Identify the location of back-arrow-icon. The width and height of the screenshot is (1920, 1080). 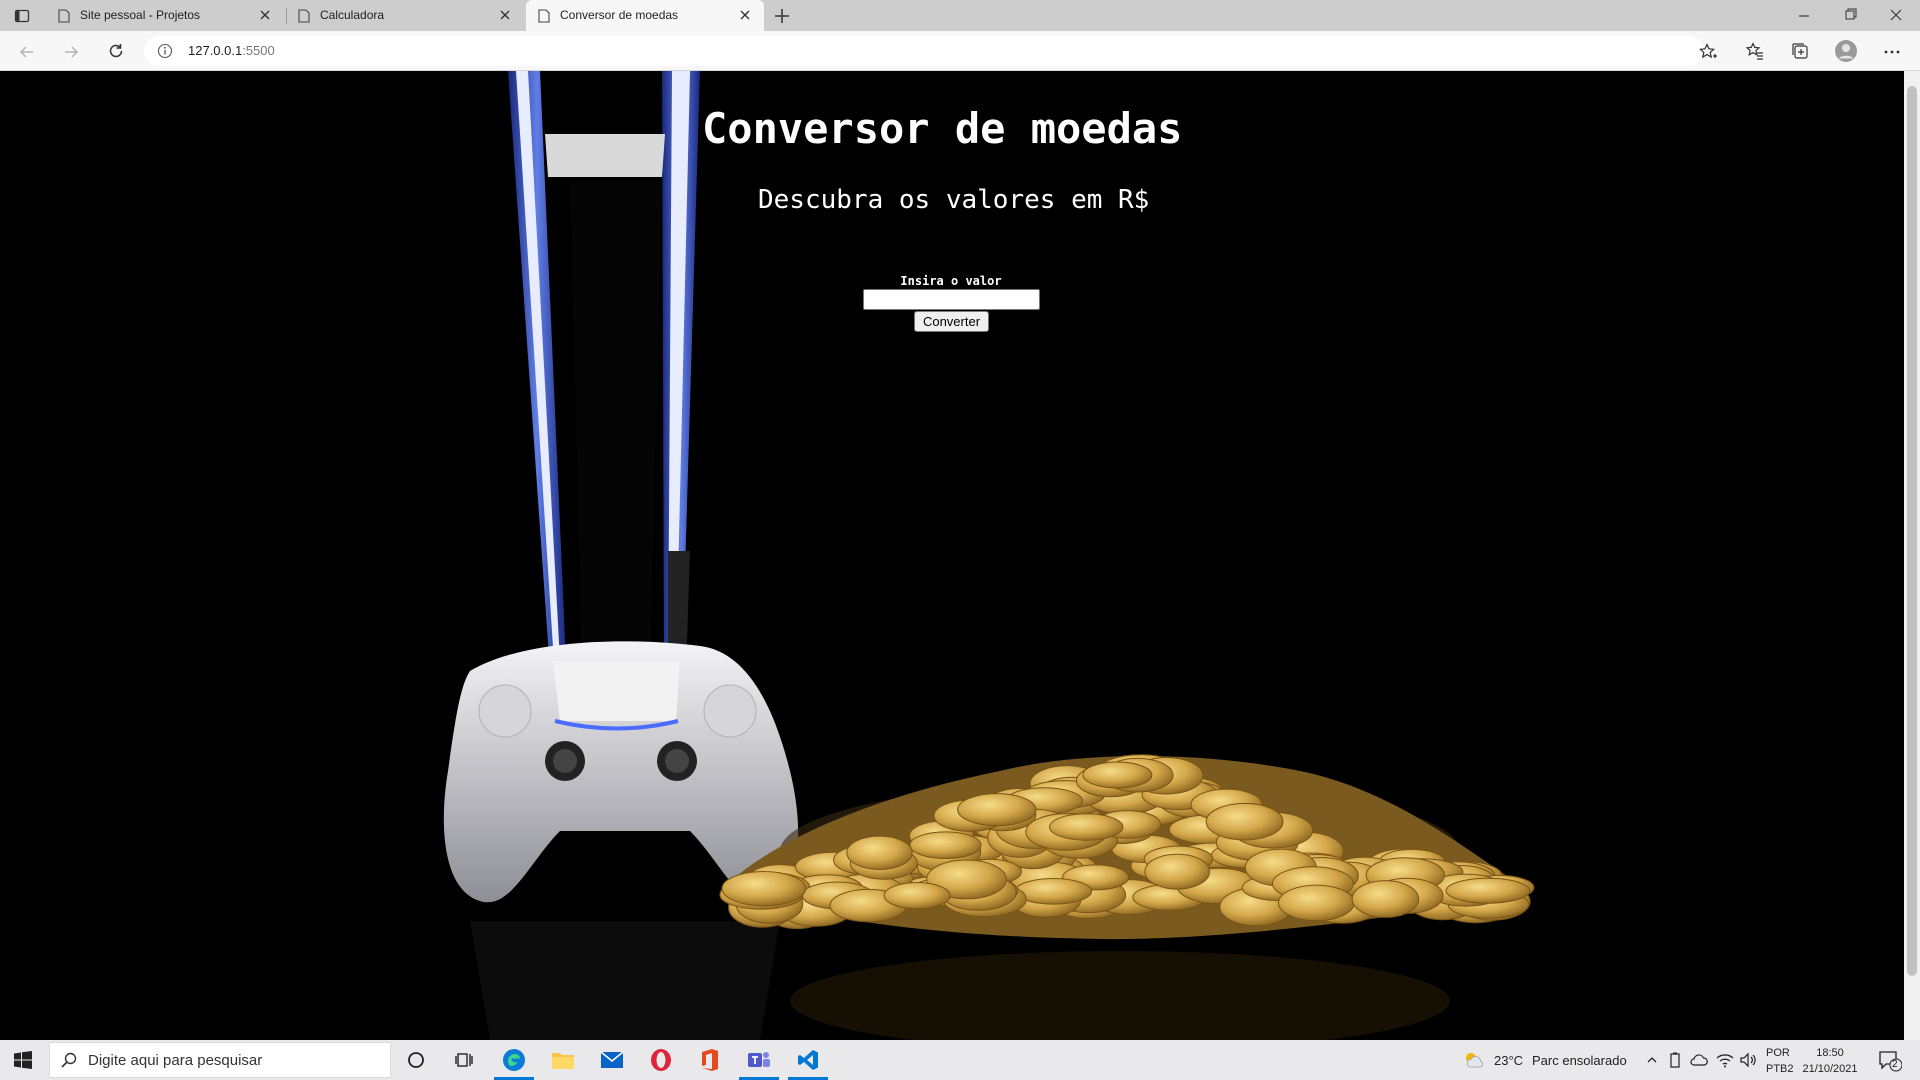
(27, 52).